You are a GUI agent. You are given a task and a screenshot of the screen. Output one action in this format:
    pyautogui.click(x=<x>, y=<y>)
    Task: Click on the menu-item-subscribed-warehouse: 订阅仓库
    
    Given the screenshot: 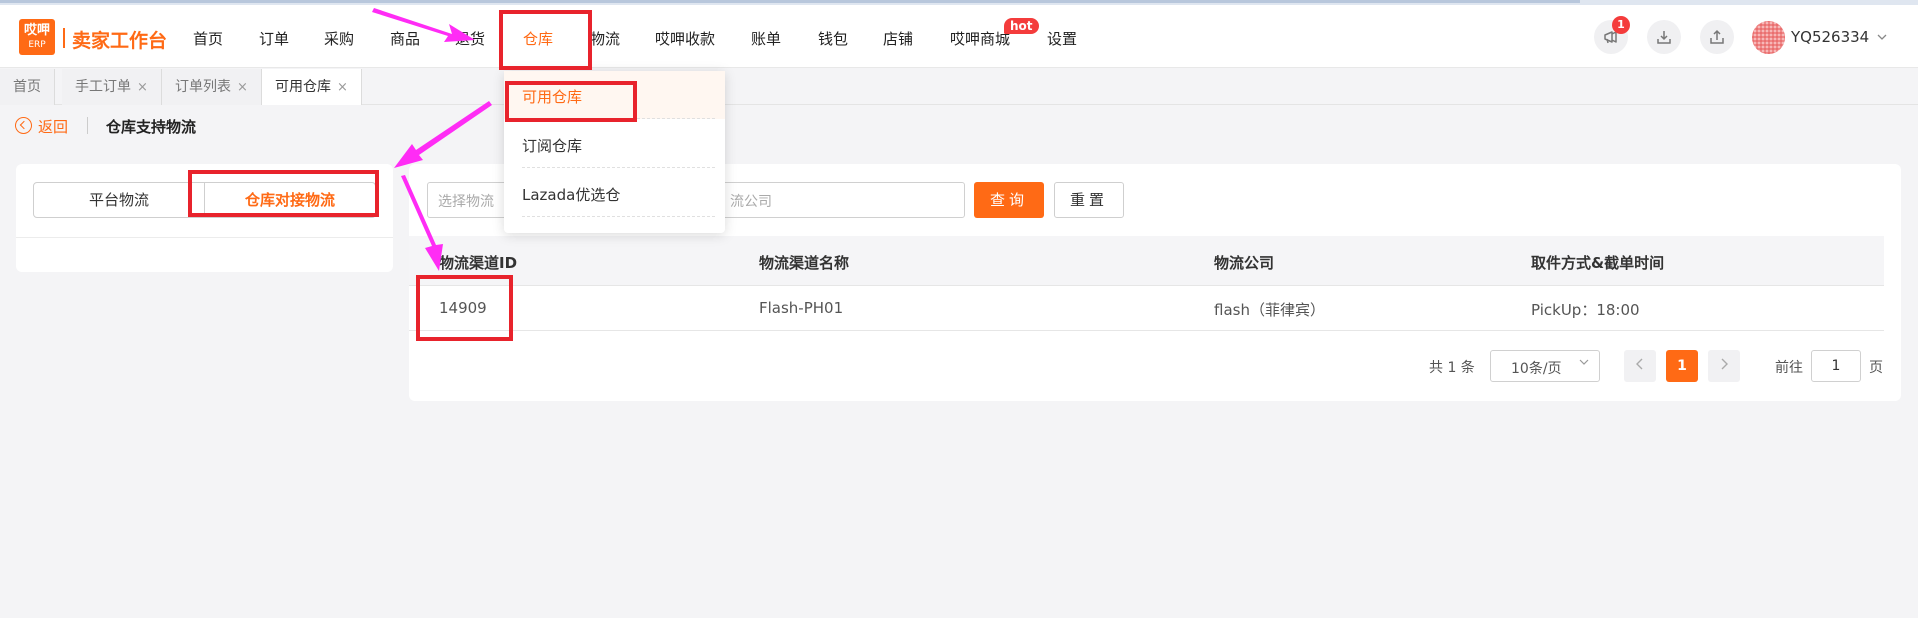 What is the action you would take?
    pyautogui.click(x=614, y=144)
    